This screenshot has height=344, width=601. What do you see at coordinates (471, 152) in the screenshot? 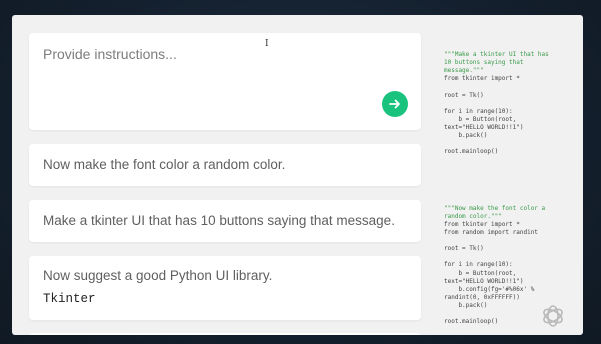
I see `code-line: root.mainloop()` at bounding box center [471, 152].